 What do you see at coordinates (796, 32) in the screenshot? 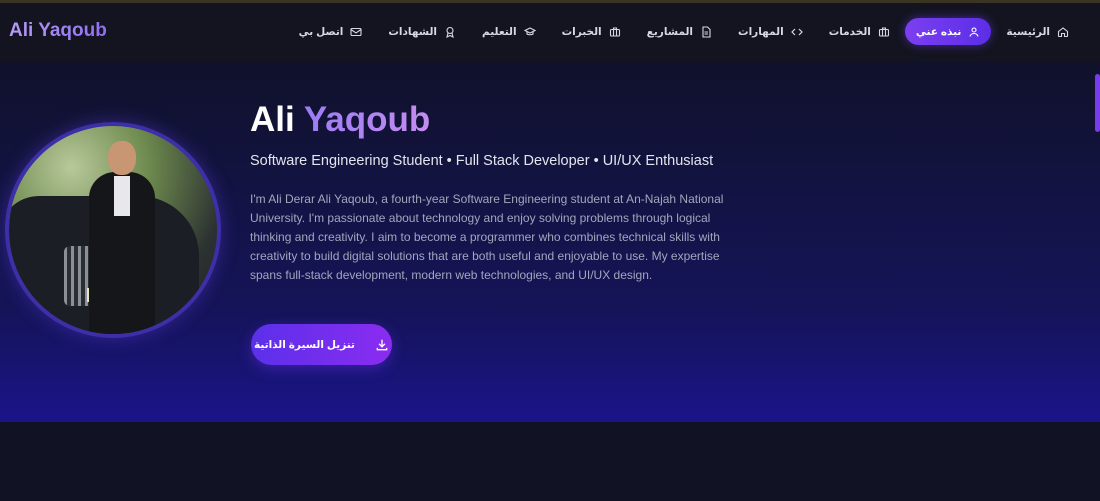
I see `code-icon` at bounding box center [796, 32].